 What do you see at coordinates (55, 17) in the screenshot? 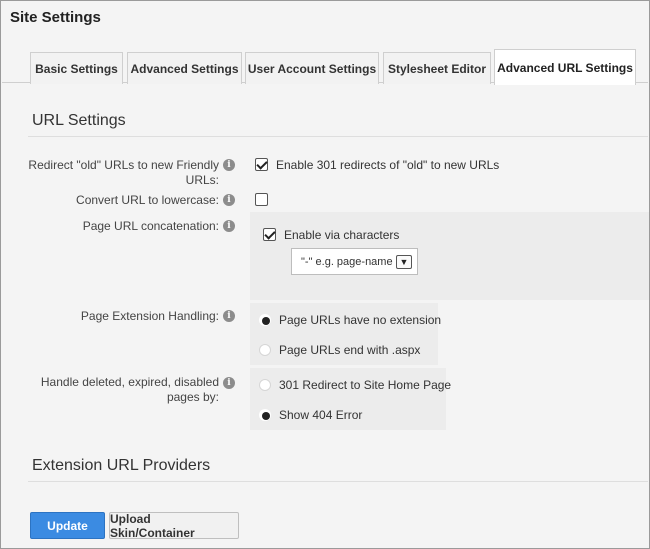
I see `page-title: Site Settings` at bounding box center [55, 17].